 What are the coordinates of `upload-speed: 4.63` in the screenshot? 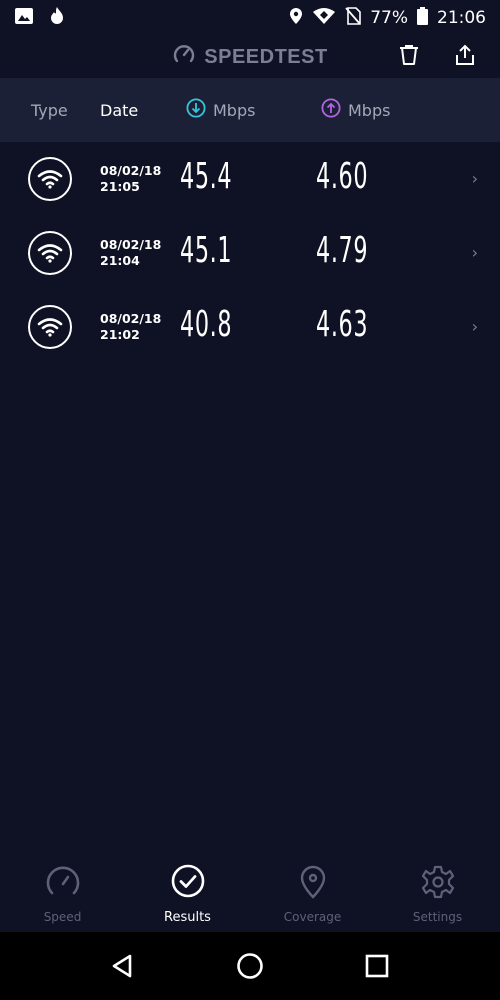 It's located at (342, 324).